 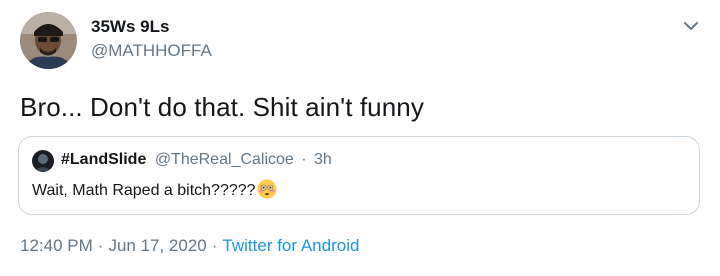 I want to click on quoted-author-name: #LandSlide, so click(x=103, y=159).